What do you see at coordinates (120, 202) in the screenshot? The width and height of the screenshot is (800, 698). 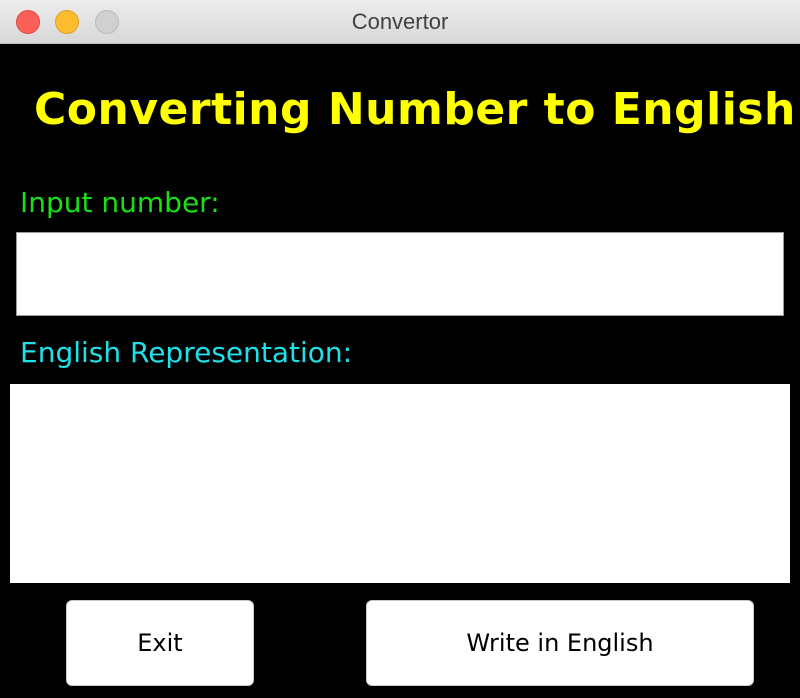 I see `input-number-label: Input number:` at bounding box center [120, 202].